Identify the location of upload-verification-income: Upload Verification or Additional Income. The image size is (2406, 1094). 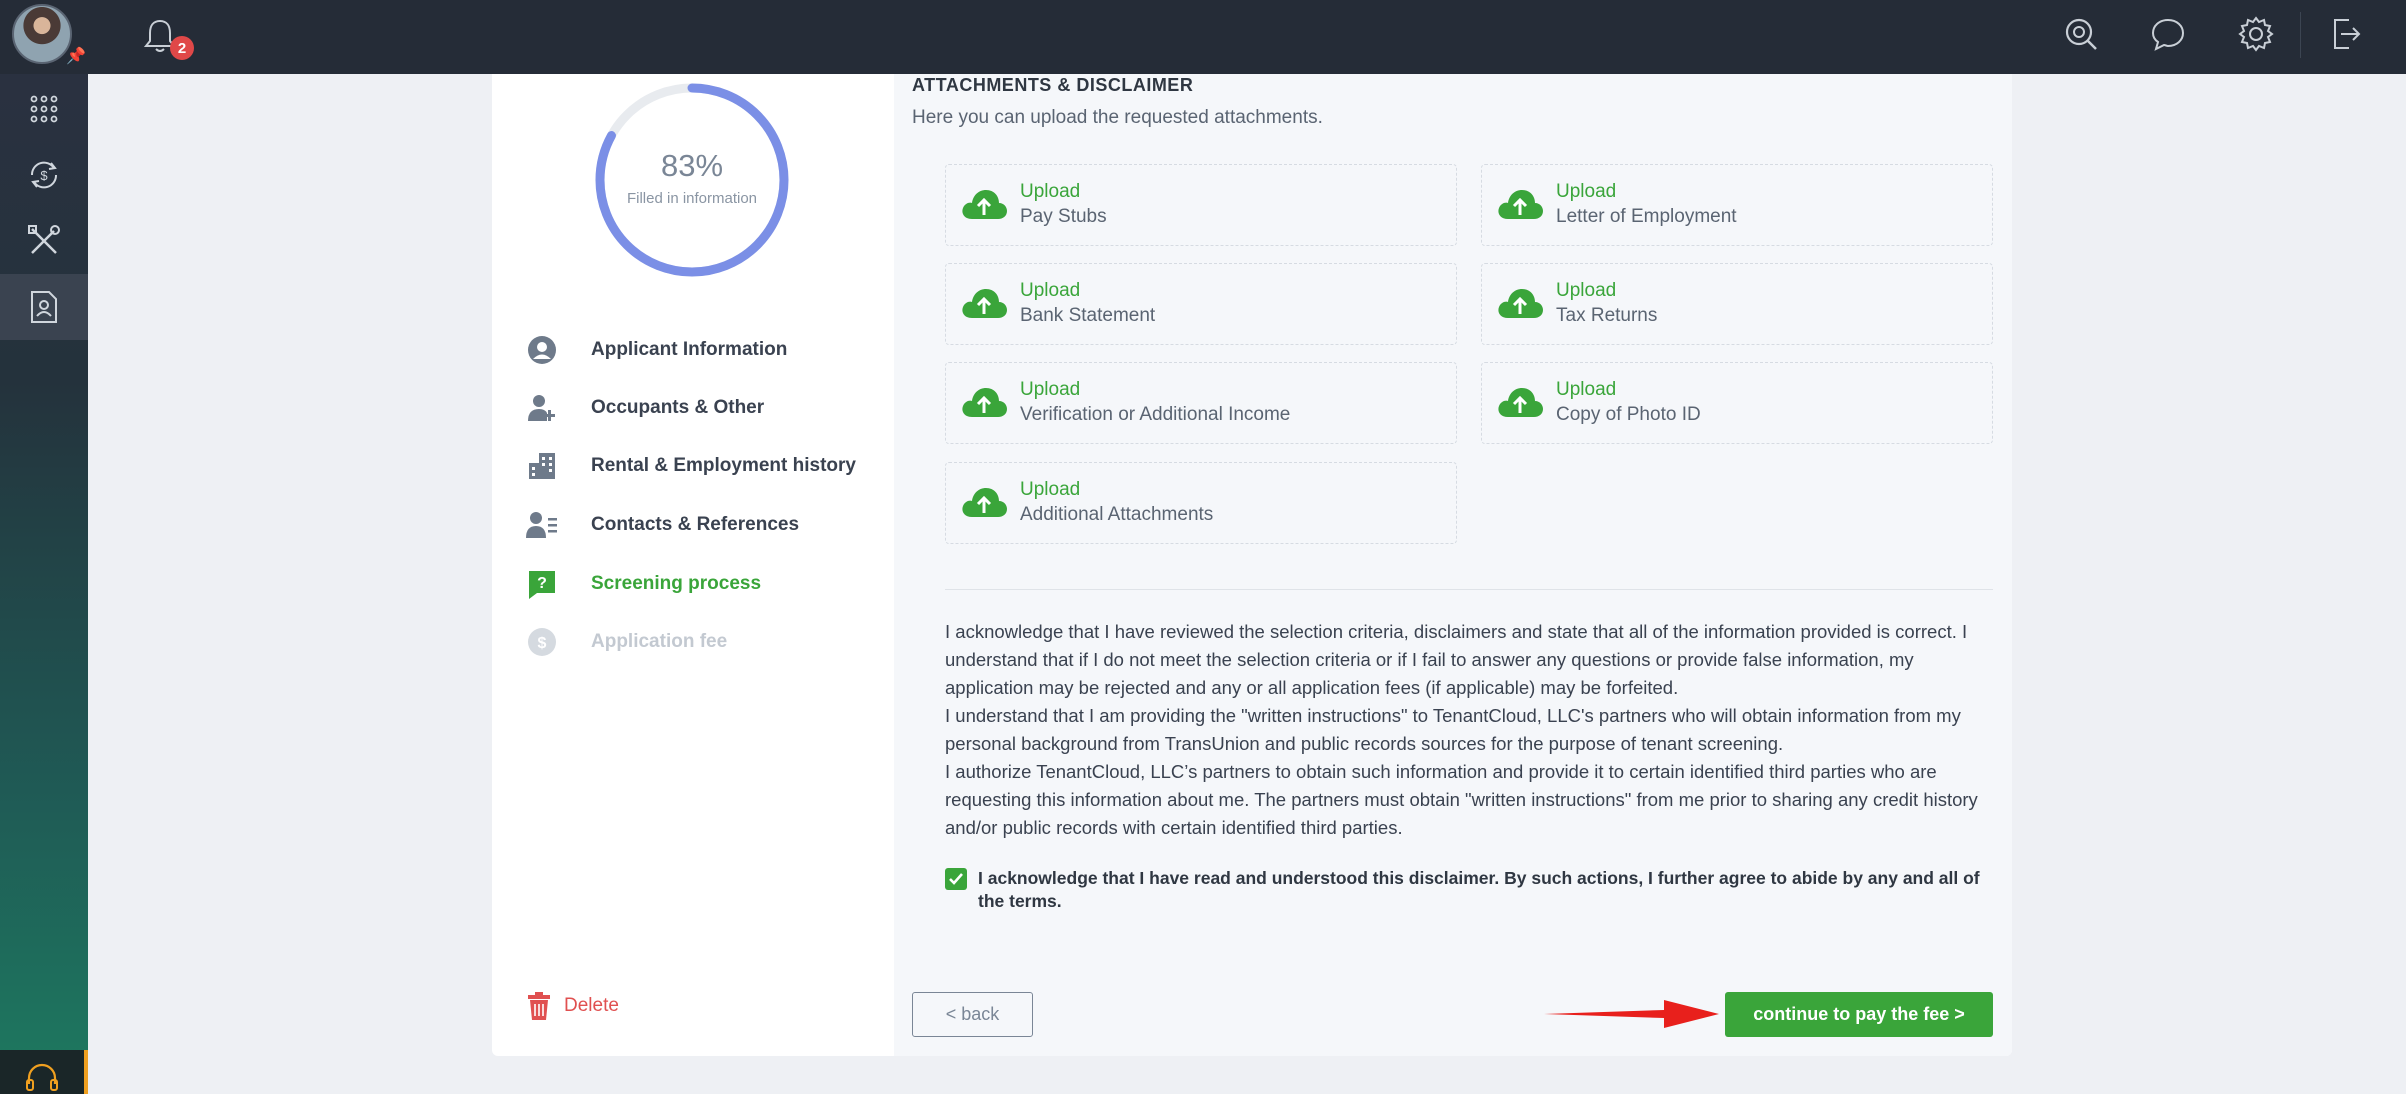
(1201, 403).